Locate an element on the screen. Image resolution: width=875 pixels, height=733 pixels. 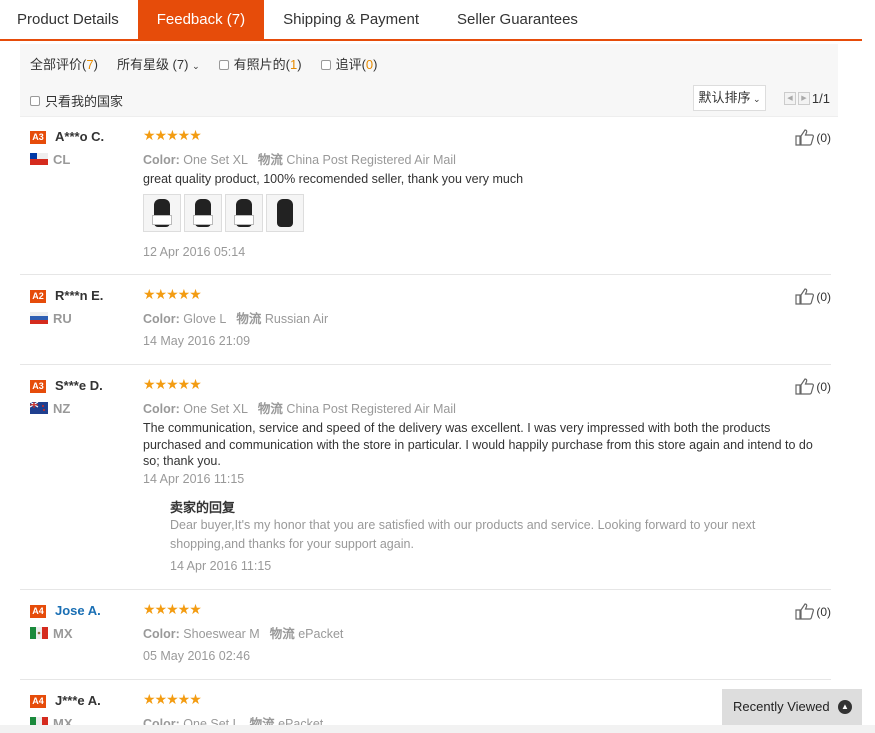
additional-checkbox is located at coordinates (325, 65).